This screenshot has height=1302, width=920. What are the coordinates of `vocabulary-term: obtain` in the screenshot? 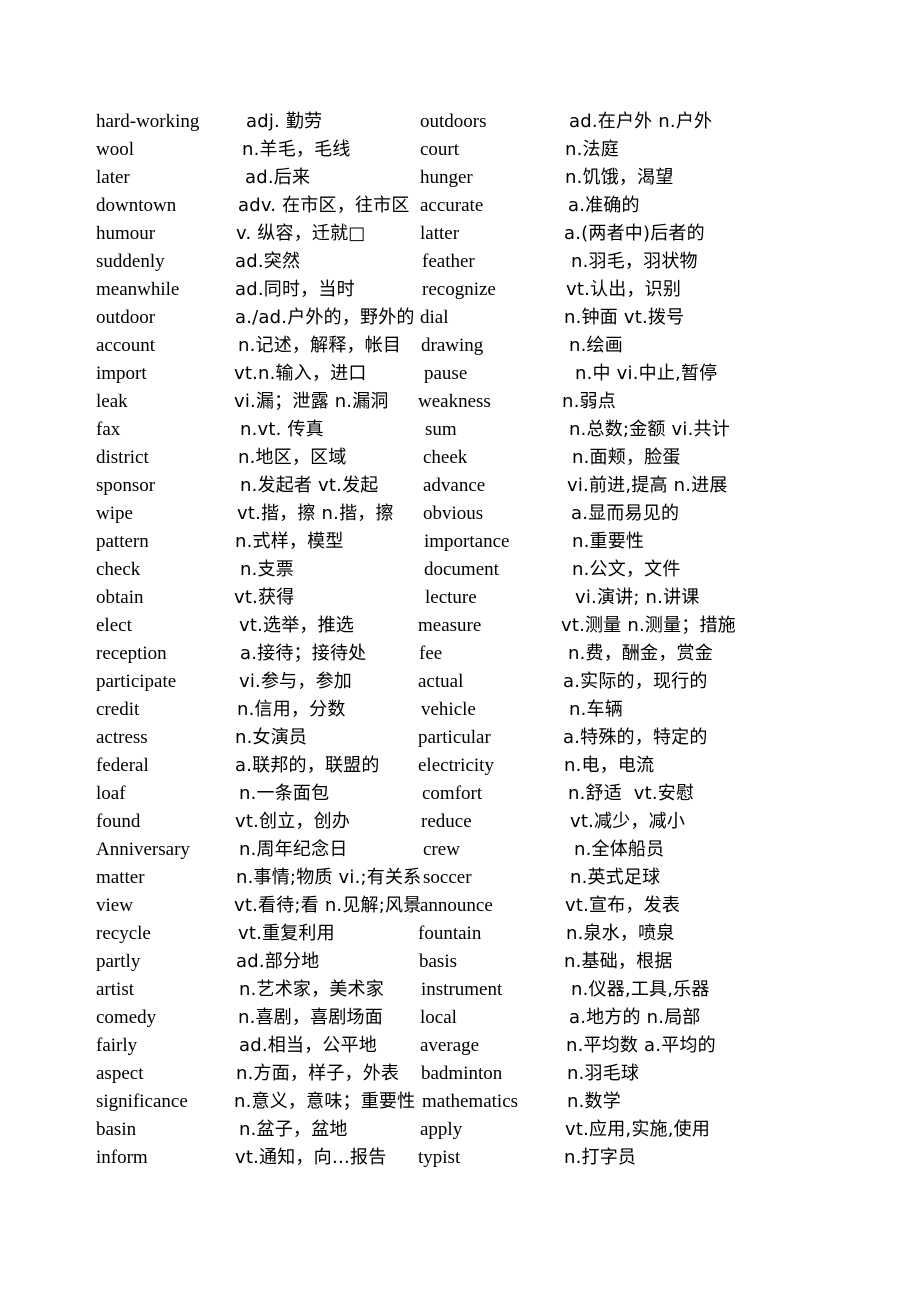 It's located at (120, 597).